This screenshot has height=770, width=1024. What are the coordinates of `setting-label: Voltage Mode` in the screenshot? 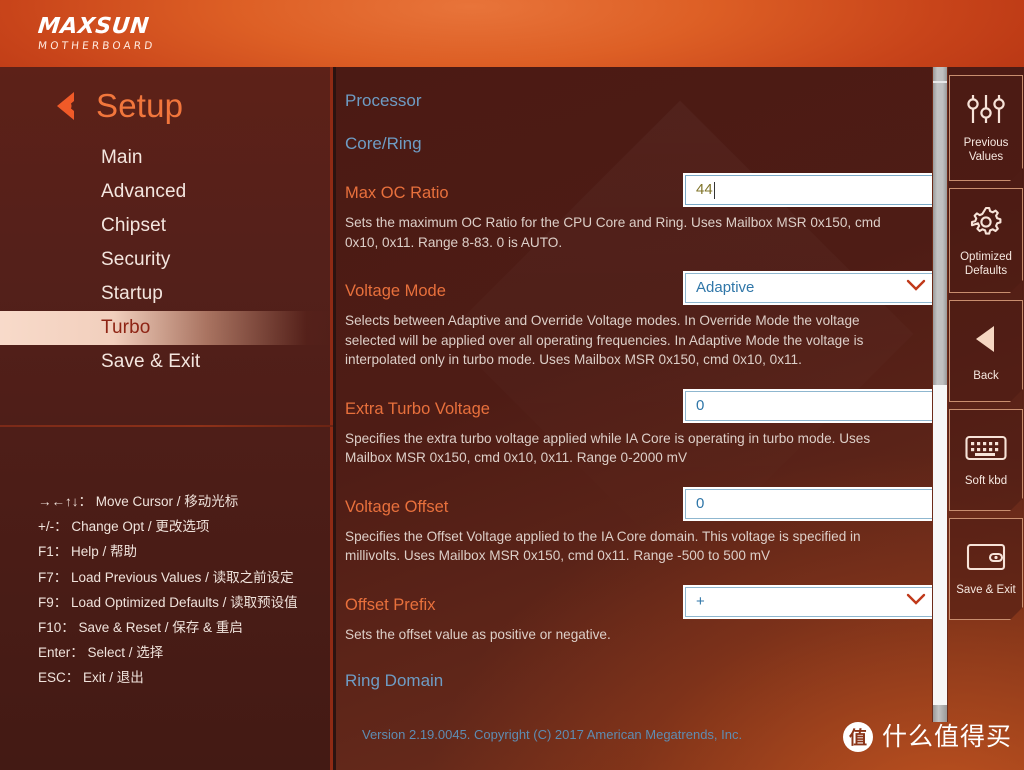 It's located at (395, 291).